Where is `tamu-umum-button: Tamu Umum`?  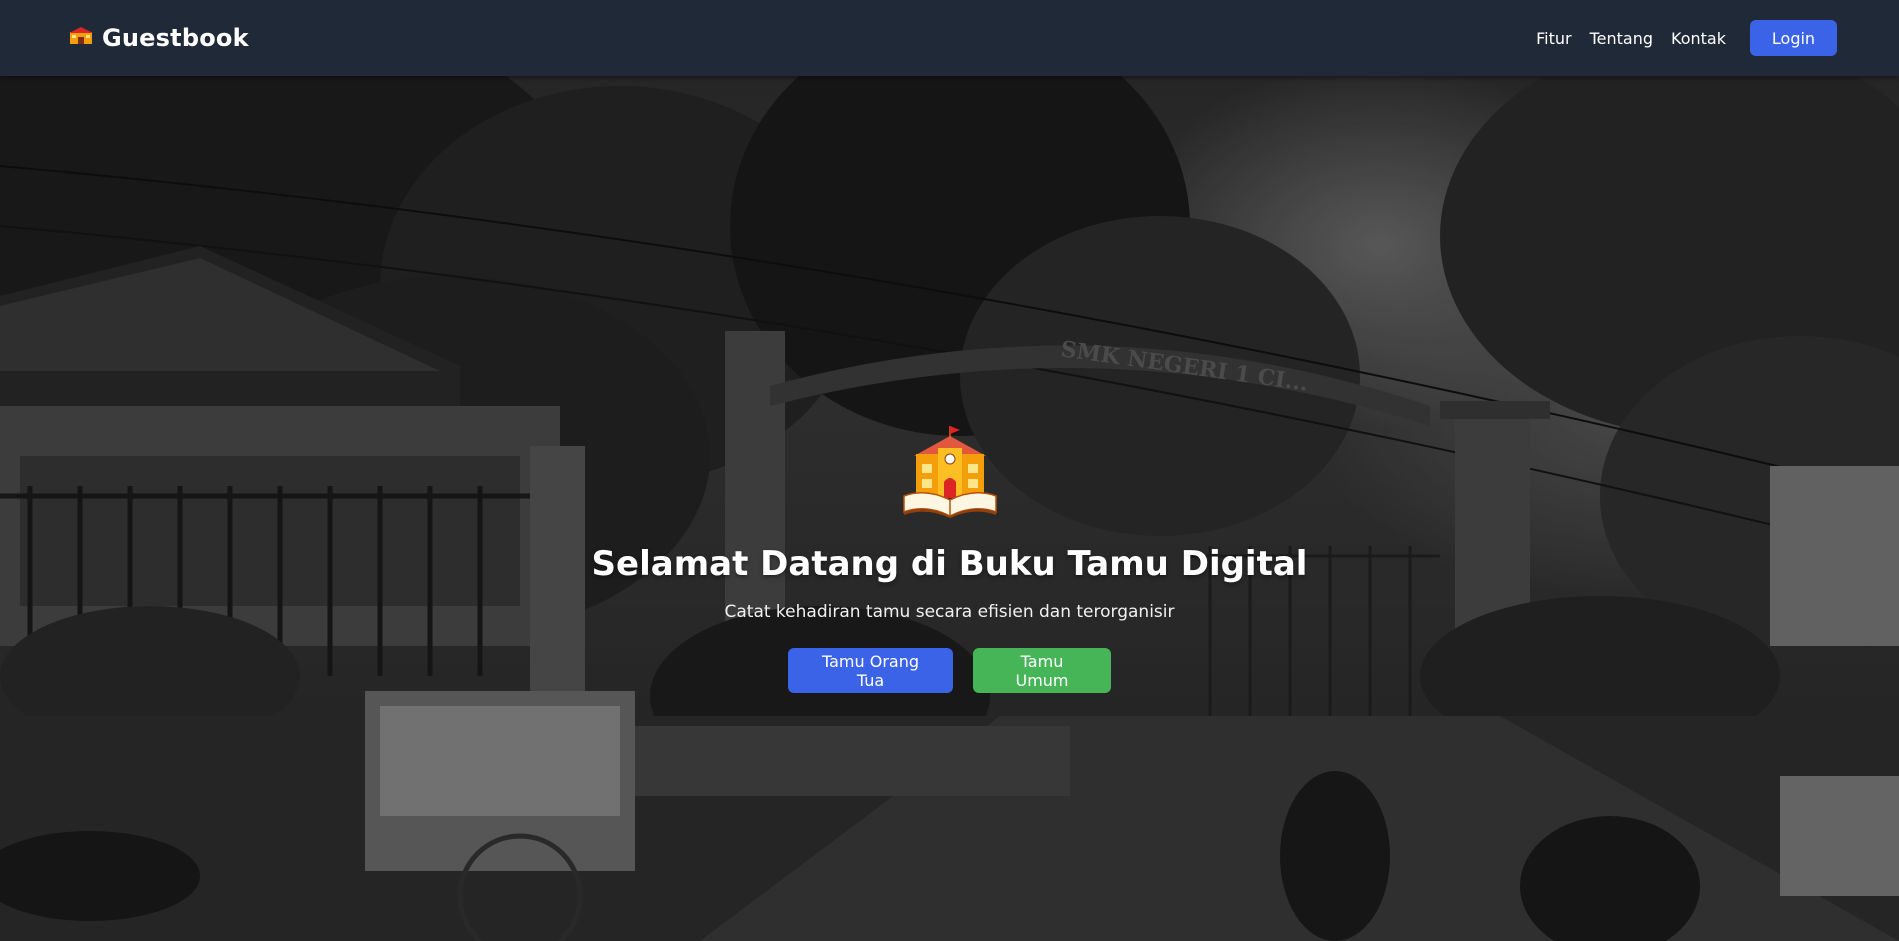
tamu-umum-button: Tamu Umum is located at coordinates (1042, 670).